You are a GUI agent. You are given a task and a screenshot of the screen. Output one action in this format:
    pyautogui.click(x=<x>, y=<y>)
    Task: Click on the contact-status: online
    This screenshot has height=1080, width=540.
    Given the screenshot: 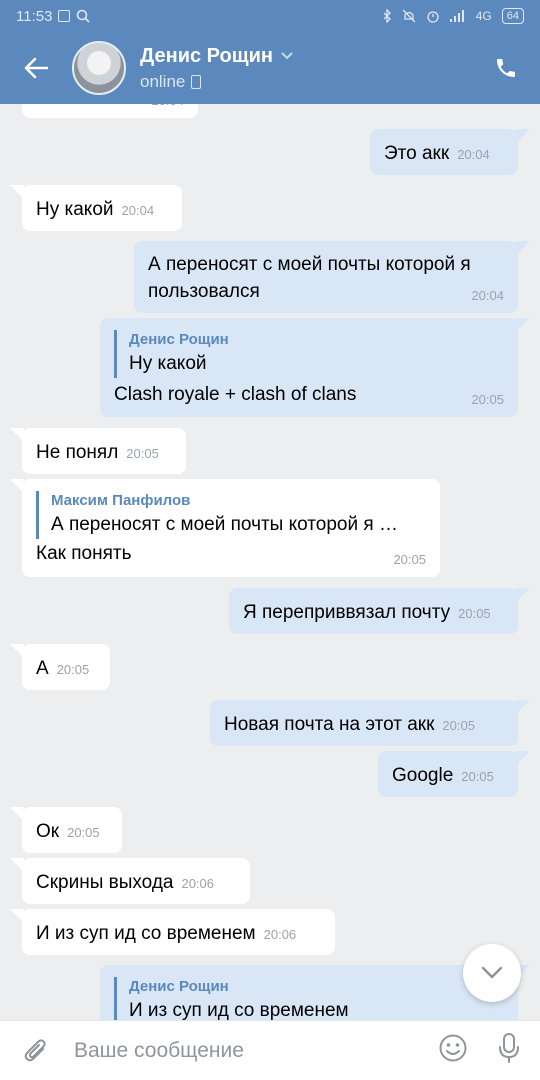 What is the action you would take?
    pyautogui.click(x=163, y=81)
    